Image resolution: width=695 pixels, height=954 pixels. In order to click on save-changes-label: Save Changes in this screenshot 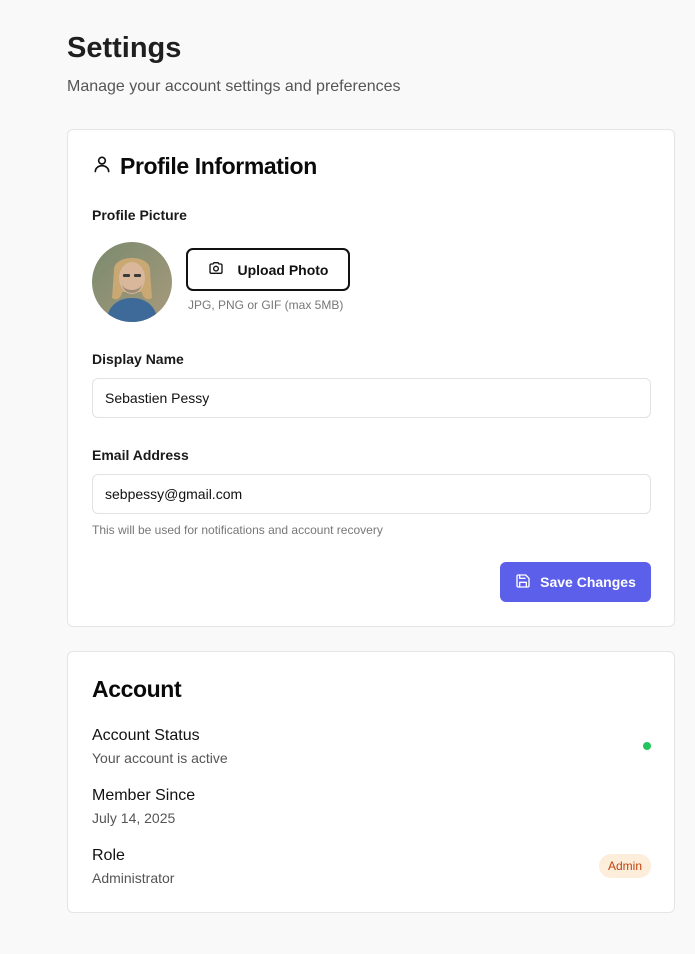, I will do `click(588, 582)`.